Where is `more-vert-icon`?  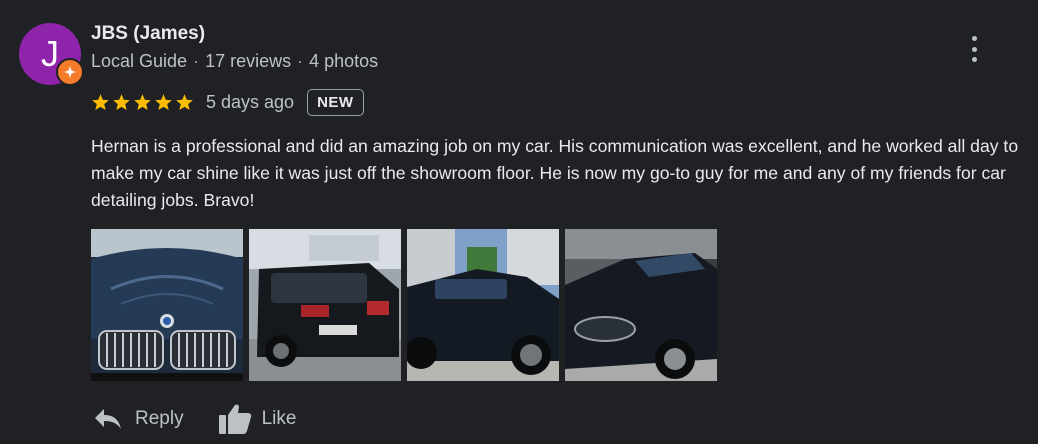
more-vert-icon is located at coordinates (974, 49).